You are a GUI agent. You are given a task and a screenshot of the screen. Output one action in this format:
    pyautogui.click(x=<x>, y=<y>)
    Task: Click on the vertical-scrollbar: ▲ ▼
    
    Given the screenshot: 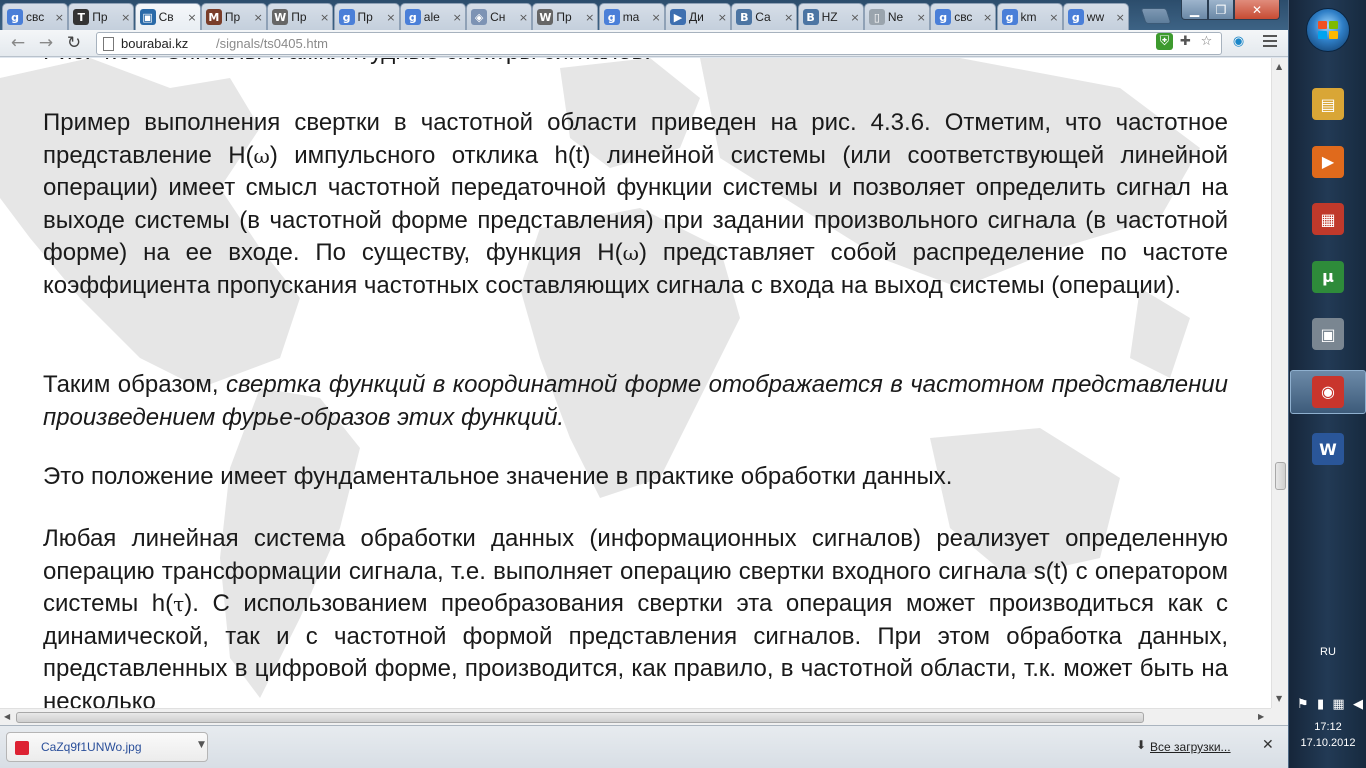 What is the action you would take?
    pyautogui.click(x=1279, y=383)
    